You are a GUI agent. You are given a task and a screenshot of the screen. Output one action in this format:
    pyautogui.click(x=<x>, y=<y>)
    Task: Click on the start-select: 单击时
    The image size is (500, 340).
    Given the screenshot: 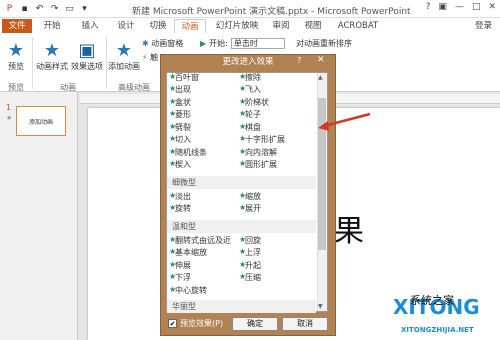 What is the action you would take?
    pyautogui.click(x=257, y=43)
    